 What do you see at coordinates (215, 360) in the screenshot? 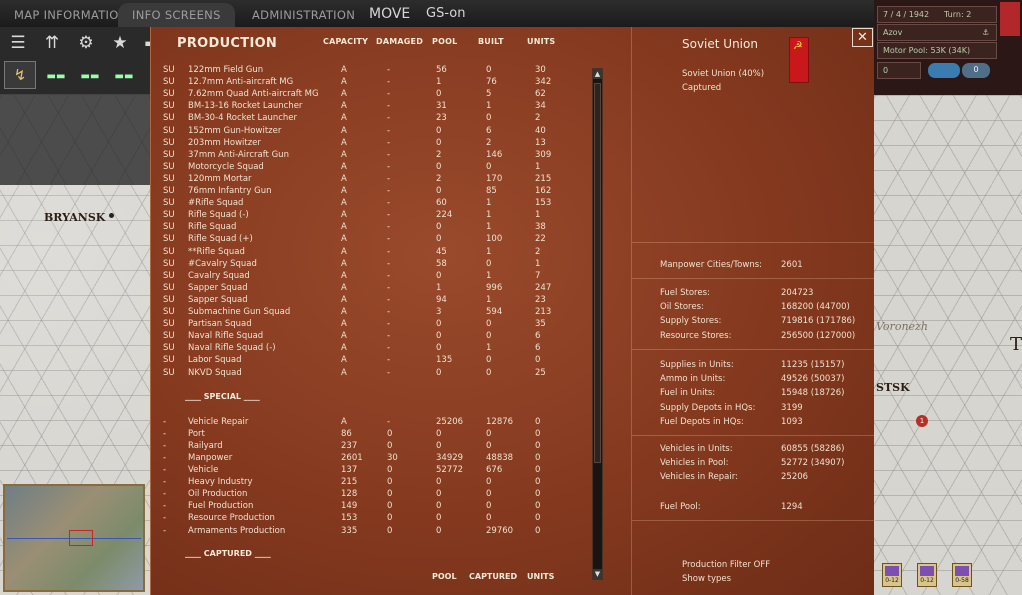
I see `cell-name: Labor Squad` at bounding box center [215, 360].